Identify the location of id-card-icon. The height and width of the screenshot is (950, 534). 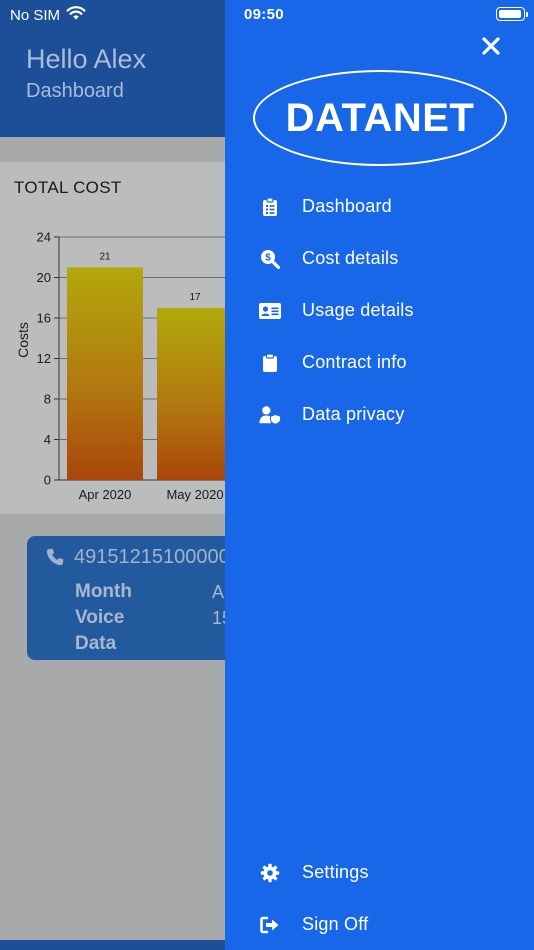
(270, 311).